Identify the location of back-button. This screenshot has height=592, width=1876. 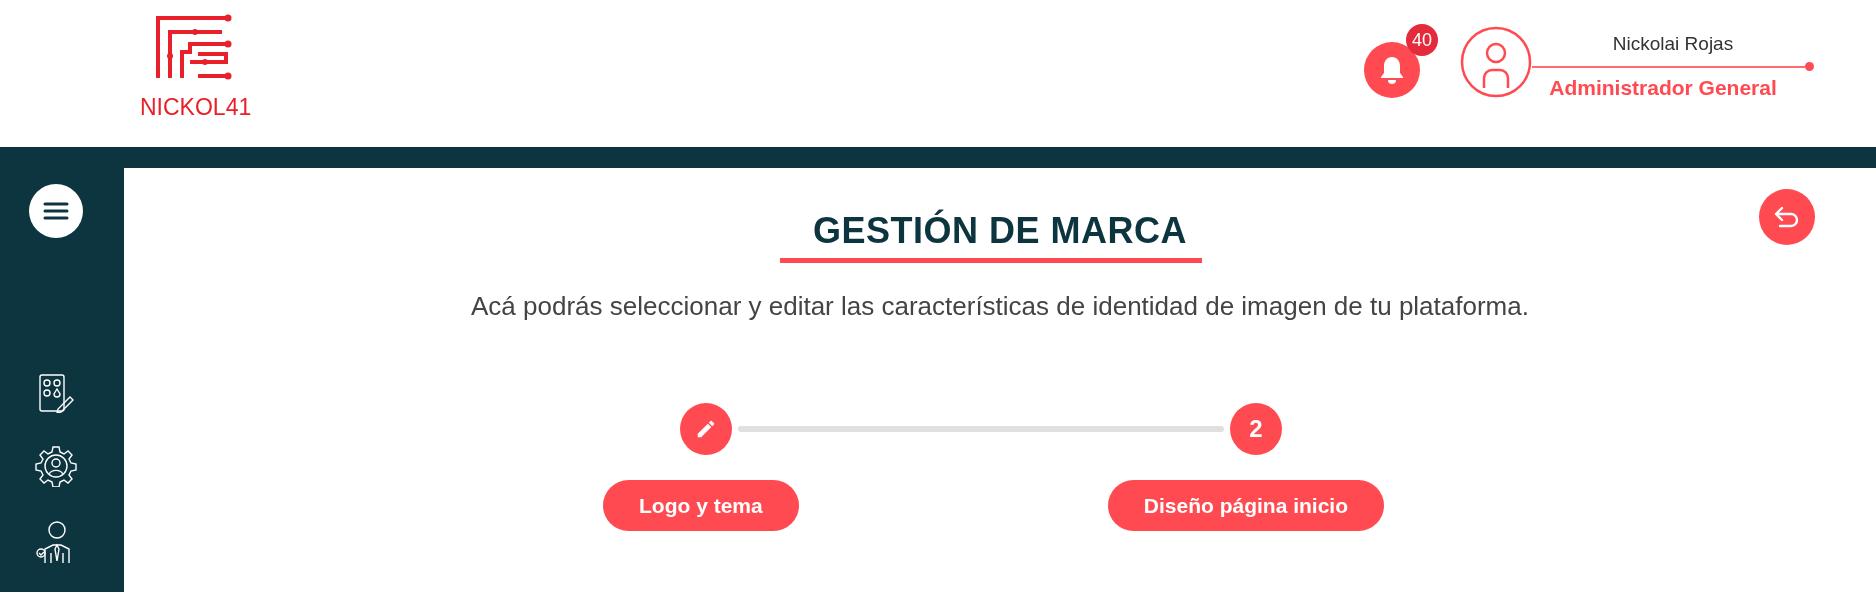
(1787, 217).